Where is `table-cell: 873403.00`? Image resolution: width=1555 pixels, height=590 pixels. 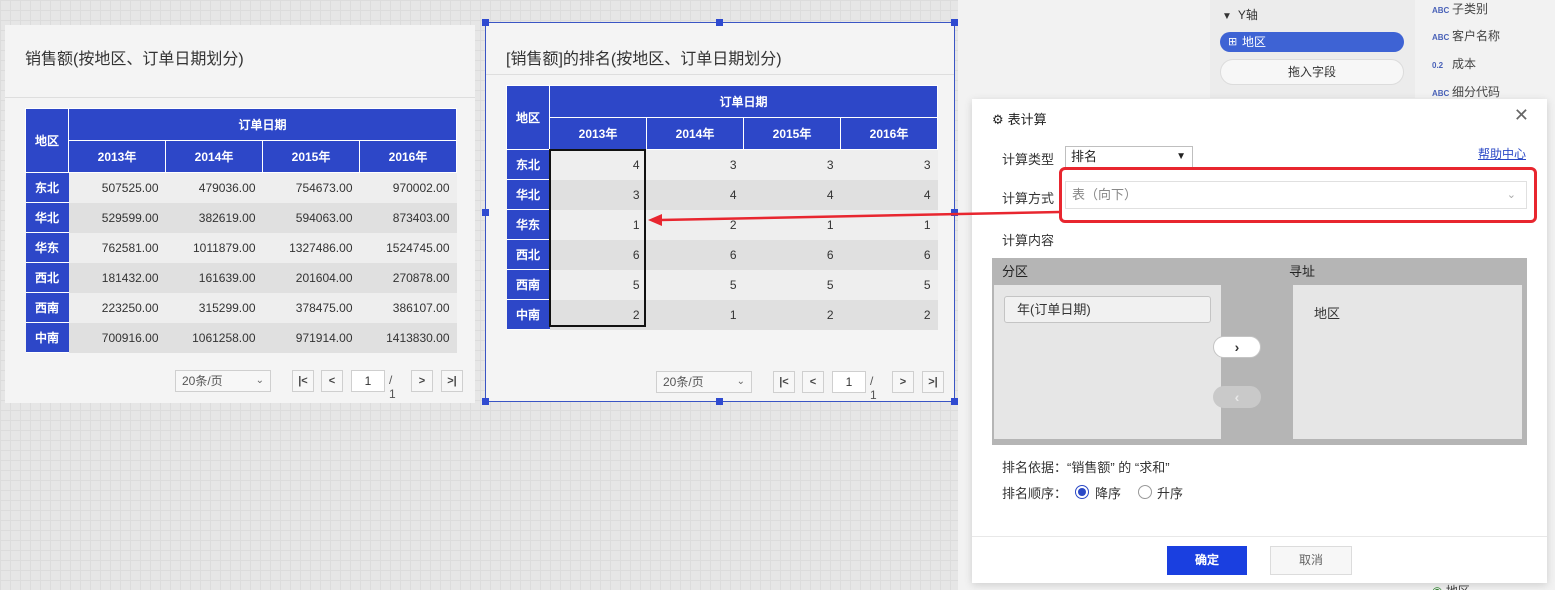
table-cell: 873403.00 is located at coordinates (408, 217).